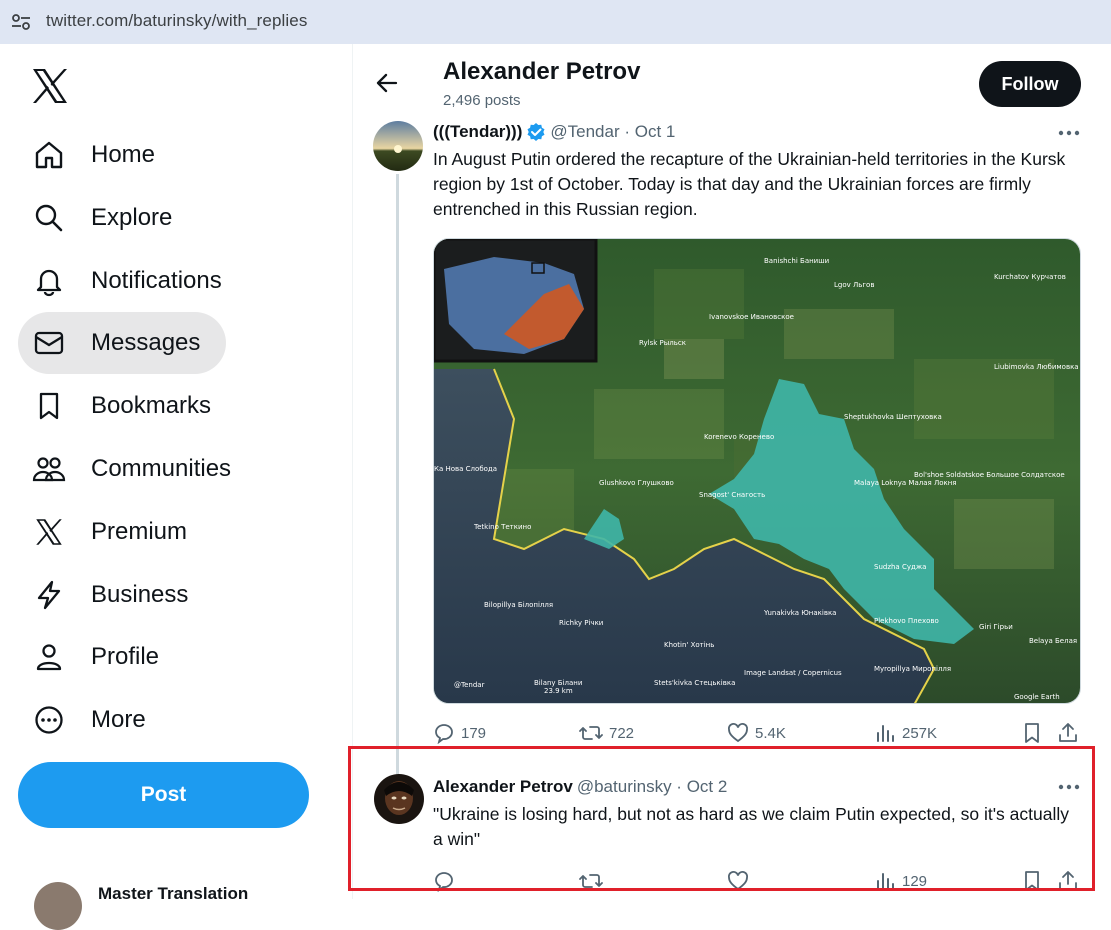 The height and width of the screenshot is (930, 1111). I want to click on sidebar-item-business: Business, so click(116, 595).